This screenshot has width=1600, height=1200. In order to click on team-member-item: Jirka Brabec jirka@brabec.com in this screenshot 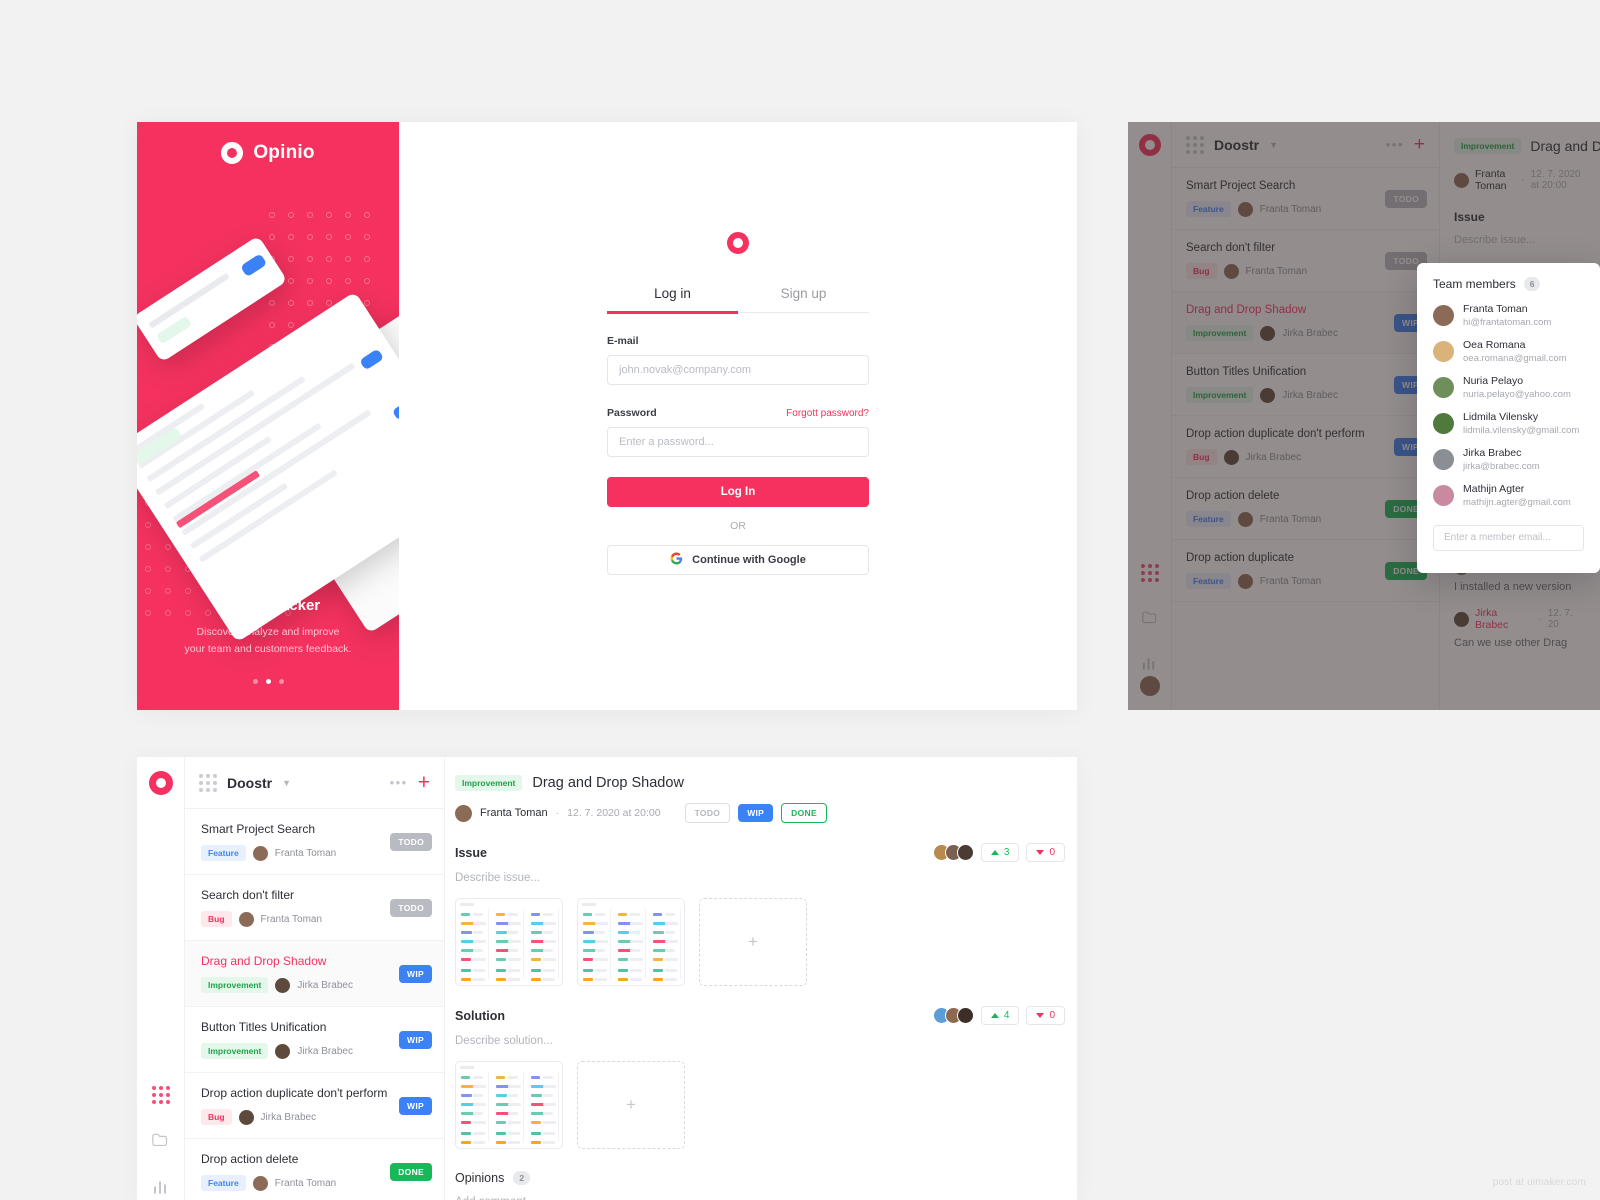, I will do `click(1508, 460)`.